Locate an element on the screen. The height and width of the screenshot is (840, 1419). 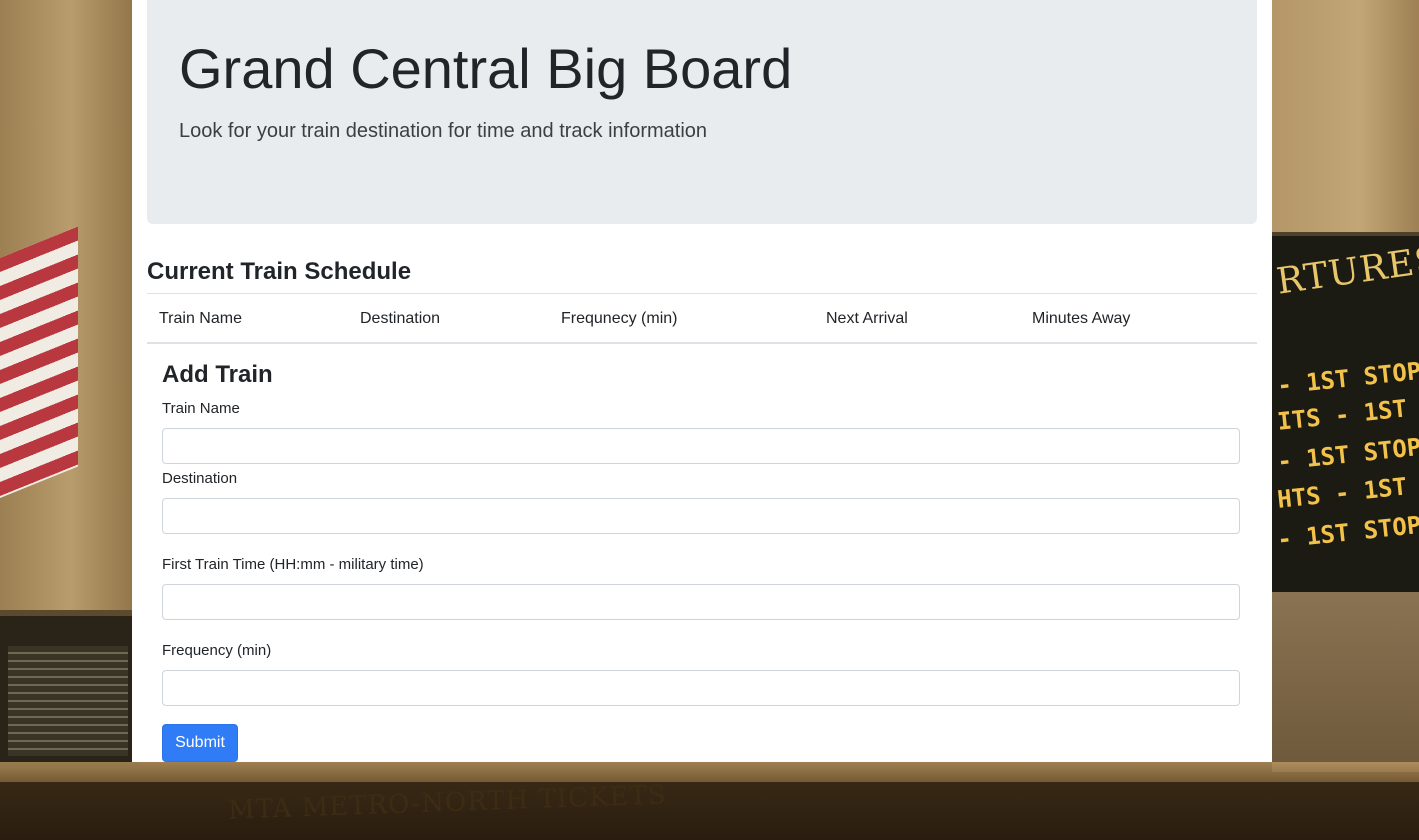
column-header-train-name: Train Name is located at coordinates (200, 318).